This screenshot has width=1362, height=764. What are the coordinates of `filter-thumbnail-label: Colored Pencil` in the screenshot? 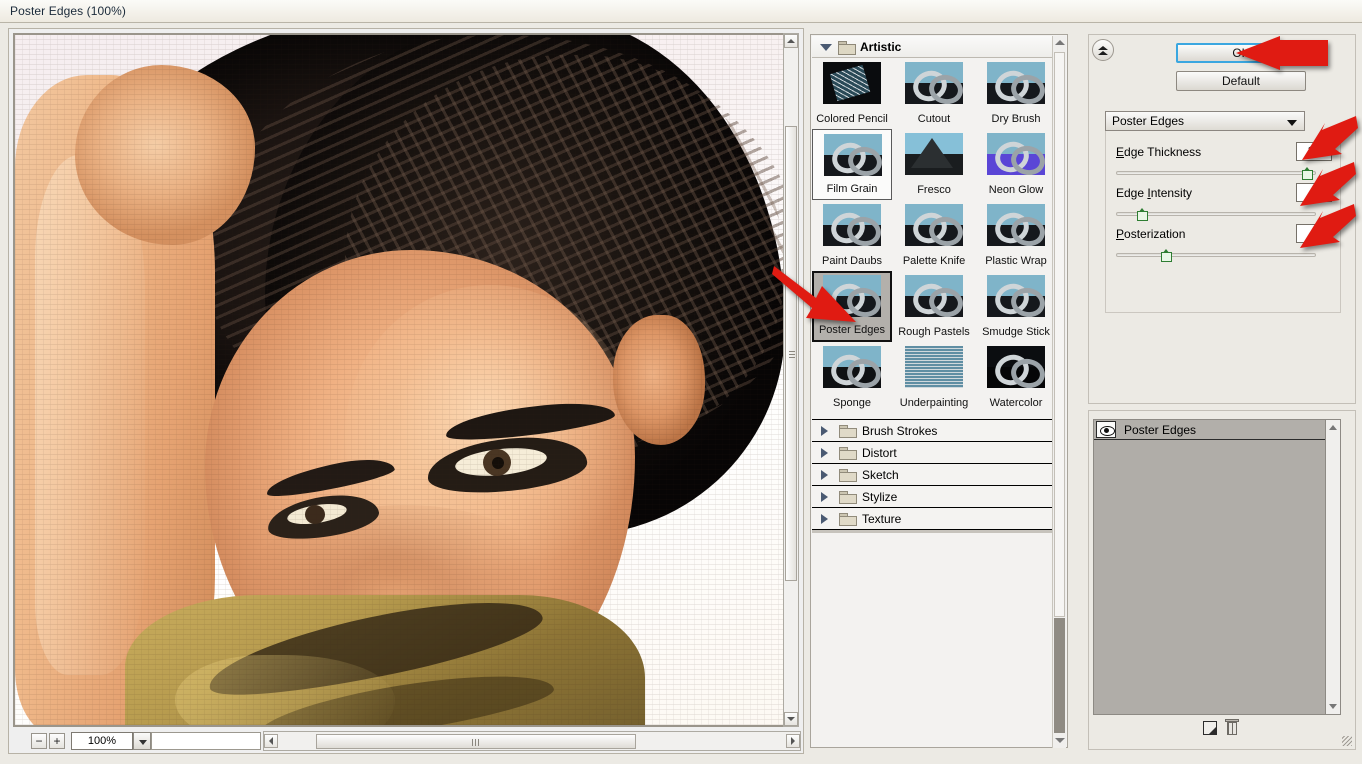 It's located at (852, 119).